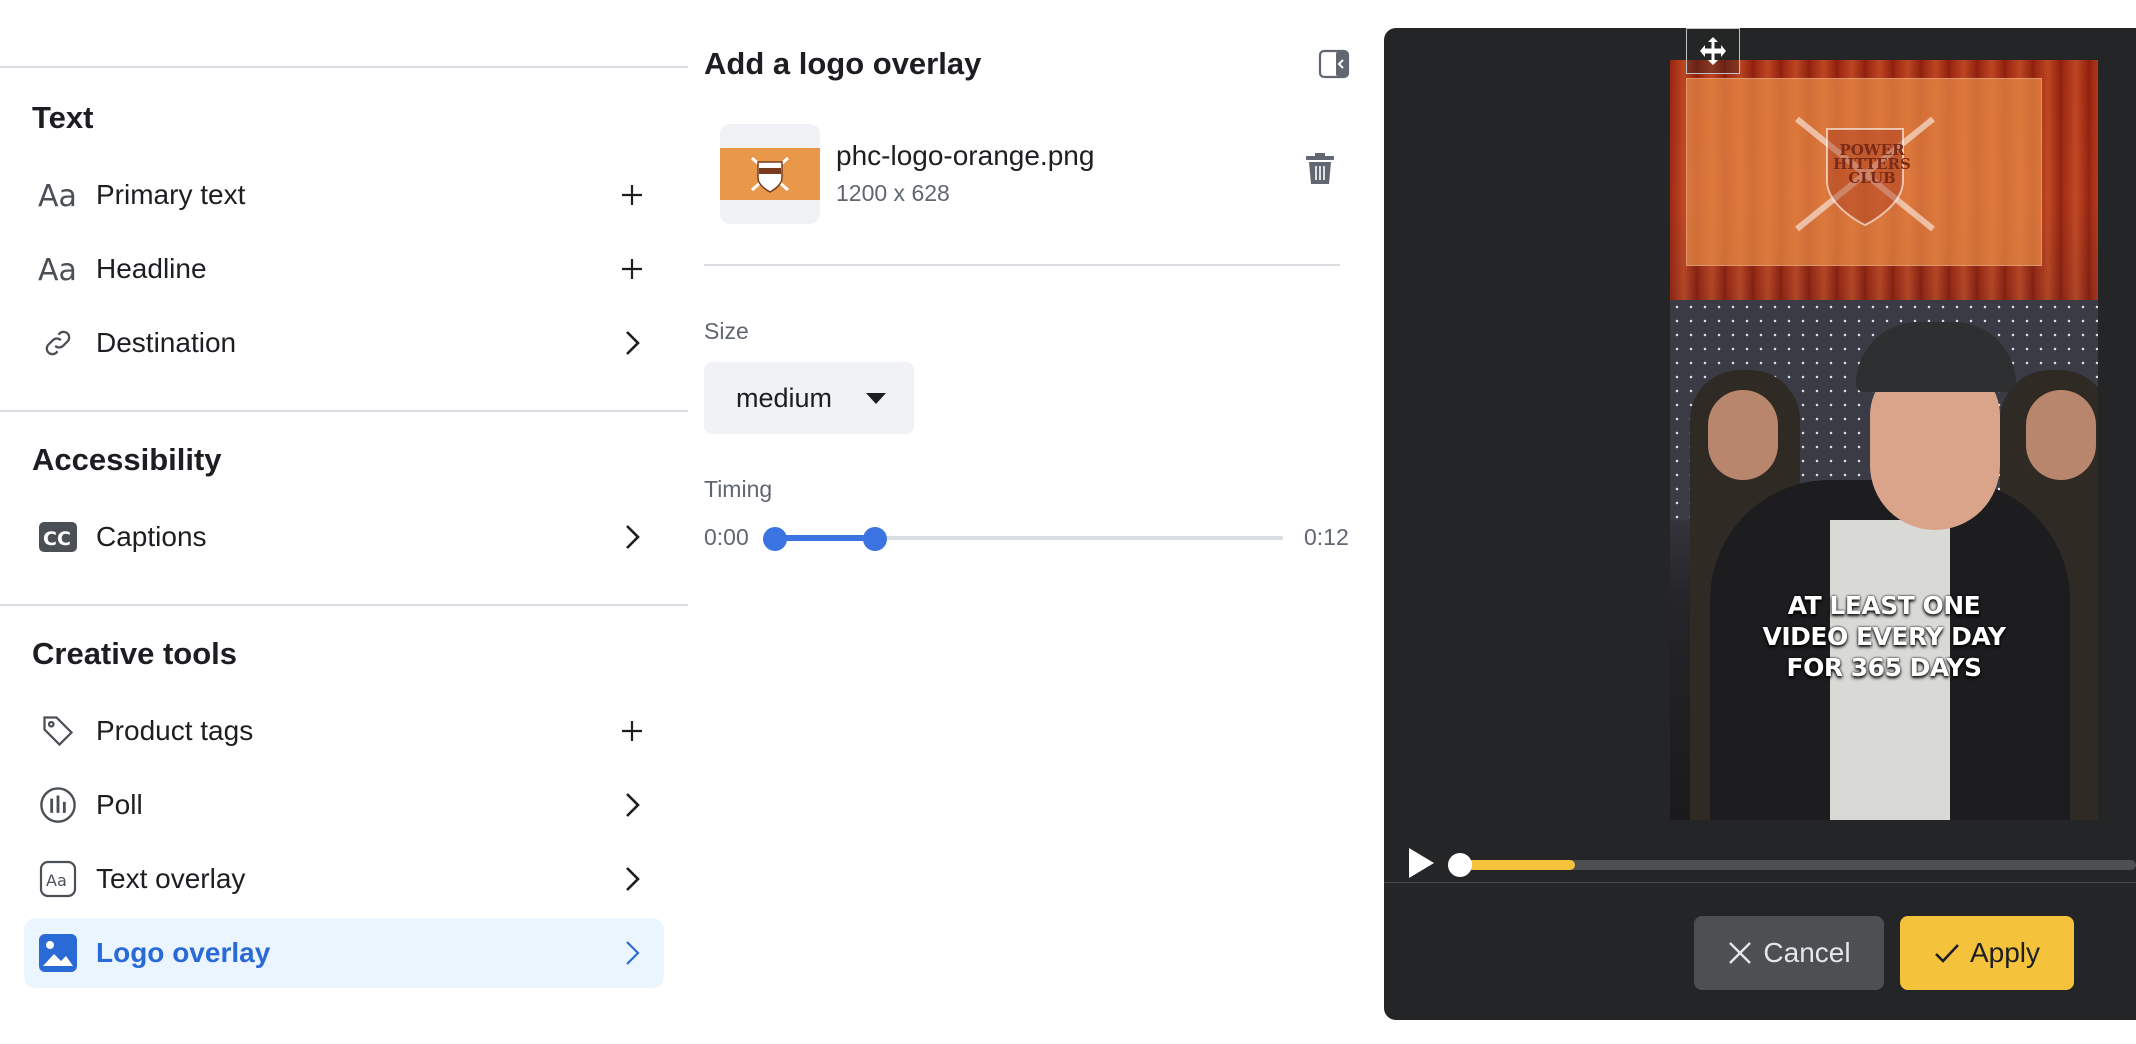 The width and height of the screenshot is (2136, 1044). Describe the element at coordinates (824, 538) in the screenshot. I see `timing-slider-range` at that location.